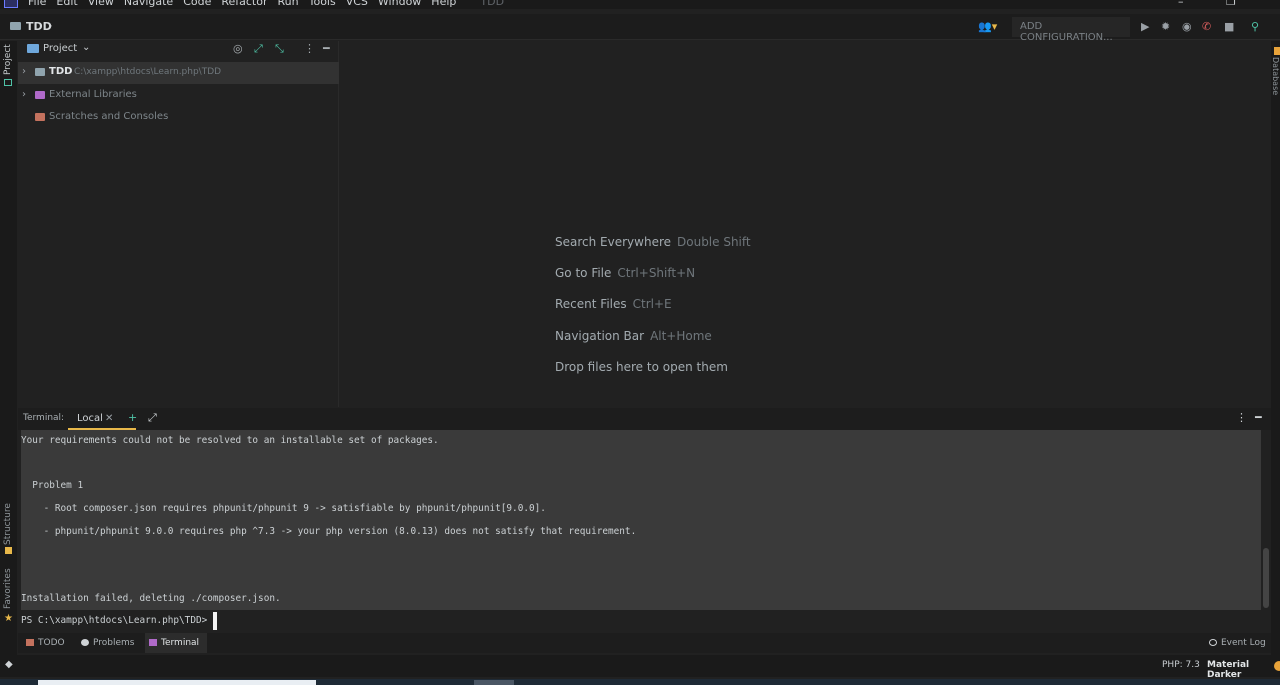 The image size is (1280, 685). I want to click on minimize-icon: –, so click(1181, 4).